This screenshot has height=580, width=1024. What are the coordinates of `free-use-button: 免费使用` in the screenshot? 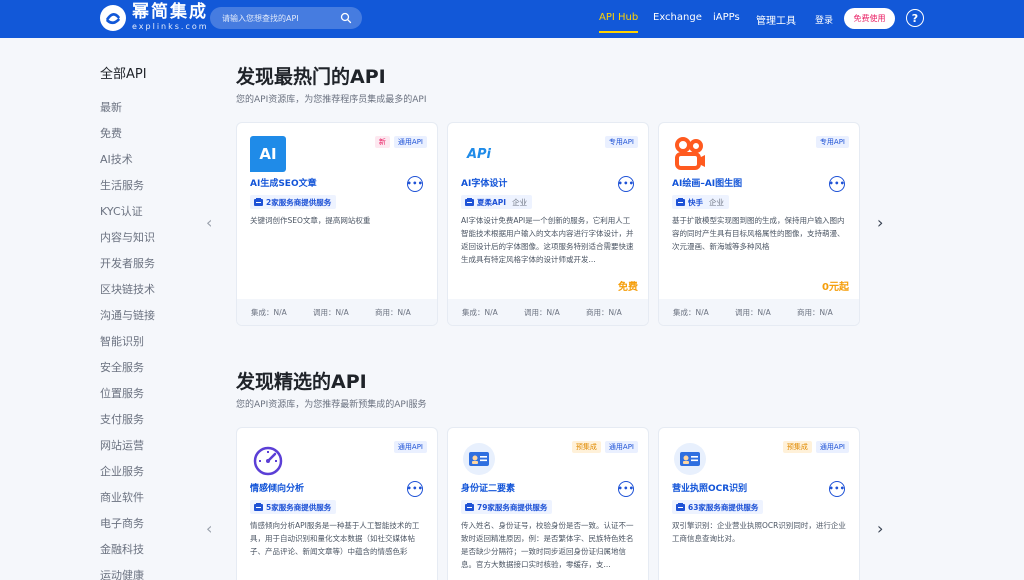 It's located at (869, 18).